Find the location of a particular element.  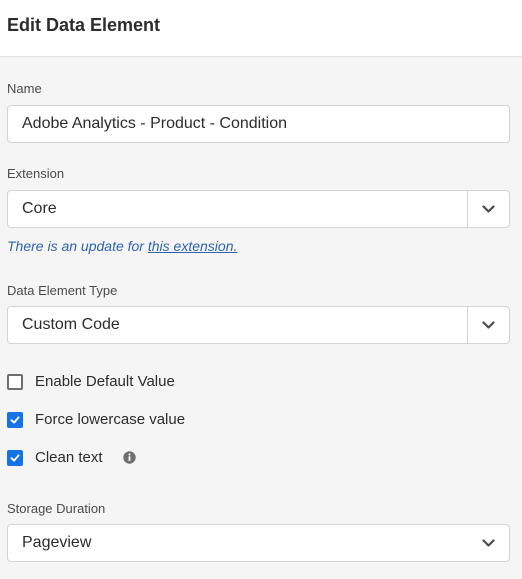

type-select: Custom Code is located at coordinates (258, 325).